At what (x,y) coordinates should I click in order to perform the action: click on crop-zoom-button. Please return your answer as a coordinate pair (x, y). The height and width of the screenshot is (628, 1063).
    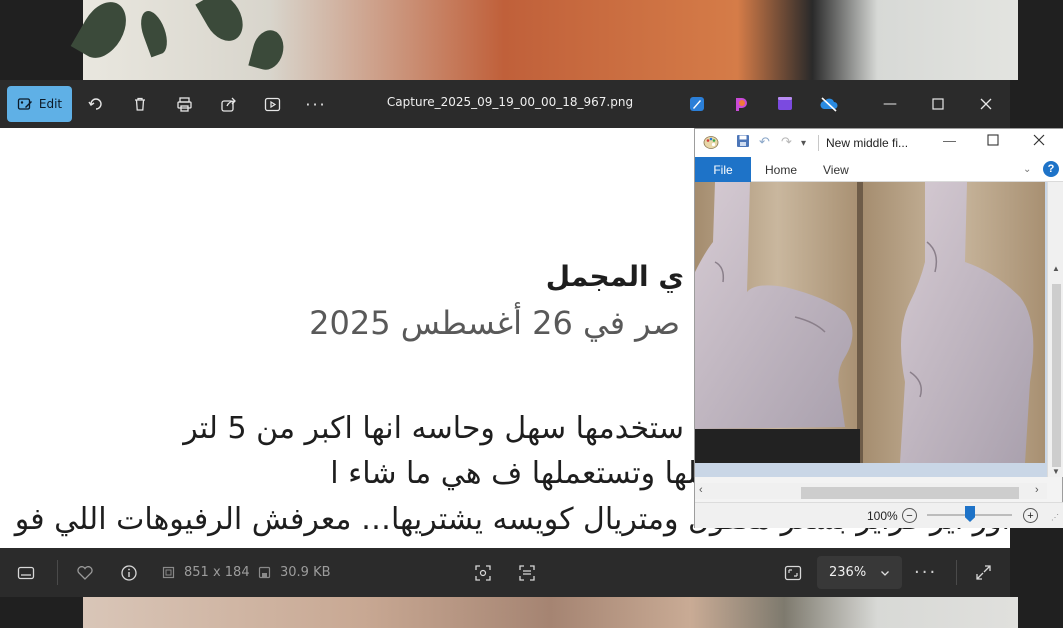
    Looking at the image, I should click on (483, 572).